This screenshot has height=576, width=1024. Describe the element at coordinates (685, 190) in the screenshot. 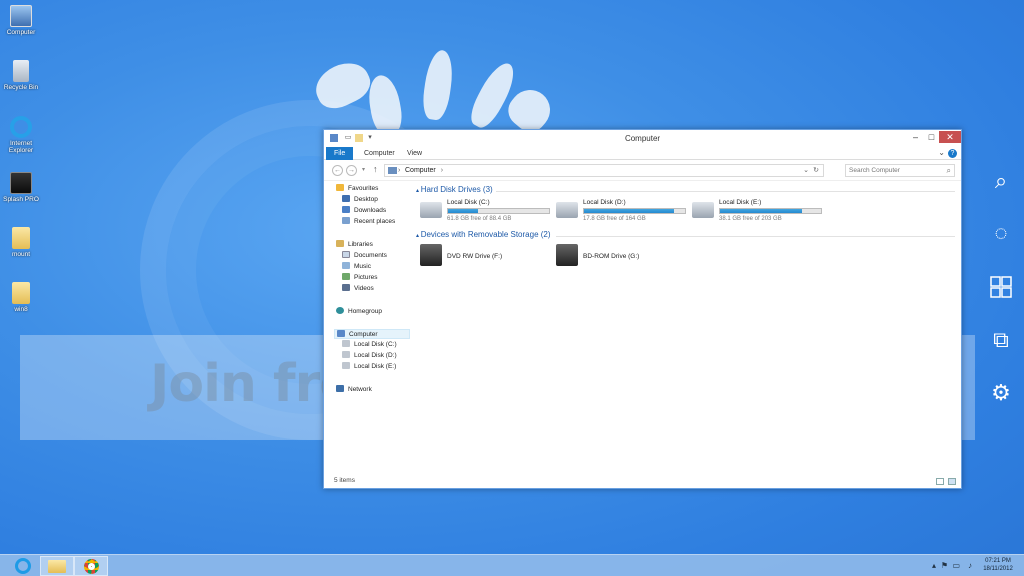

I see `group-hard-disks: ▴ Hard Disk Drives (3)` at that location.